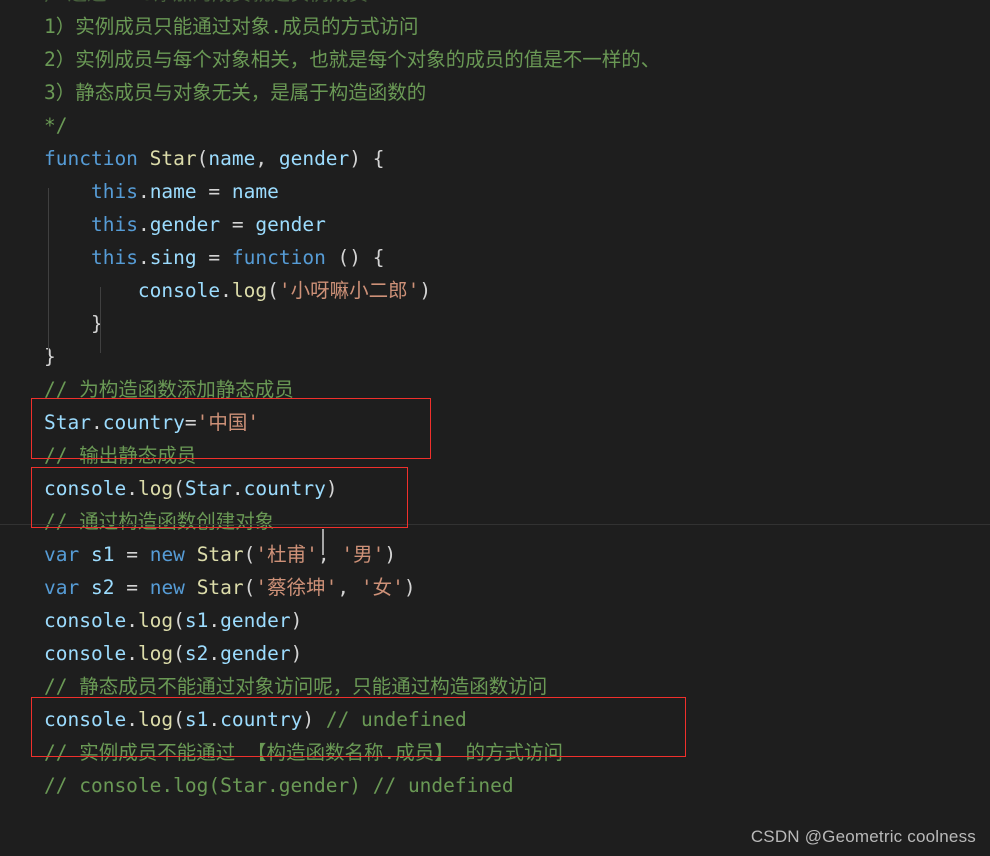 The width and height of the screenshot is (990, 856). What do you see at coordinates (50, 356) in the screenshot?
I see `code-token-pl: }` at bounding box center [50, 356].